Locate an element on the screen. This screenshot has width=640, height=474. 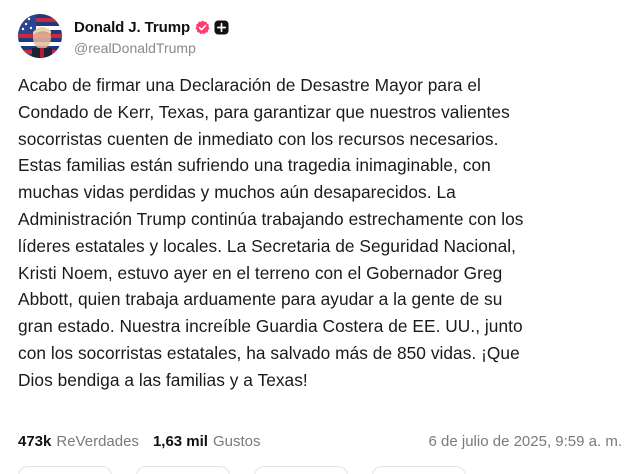
name-row: Donald J. Trump is located at coordinates (151, 28).